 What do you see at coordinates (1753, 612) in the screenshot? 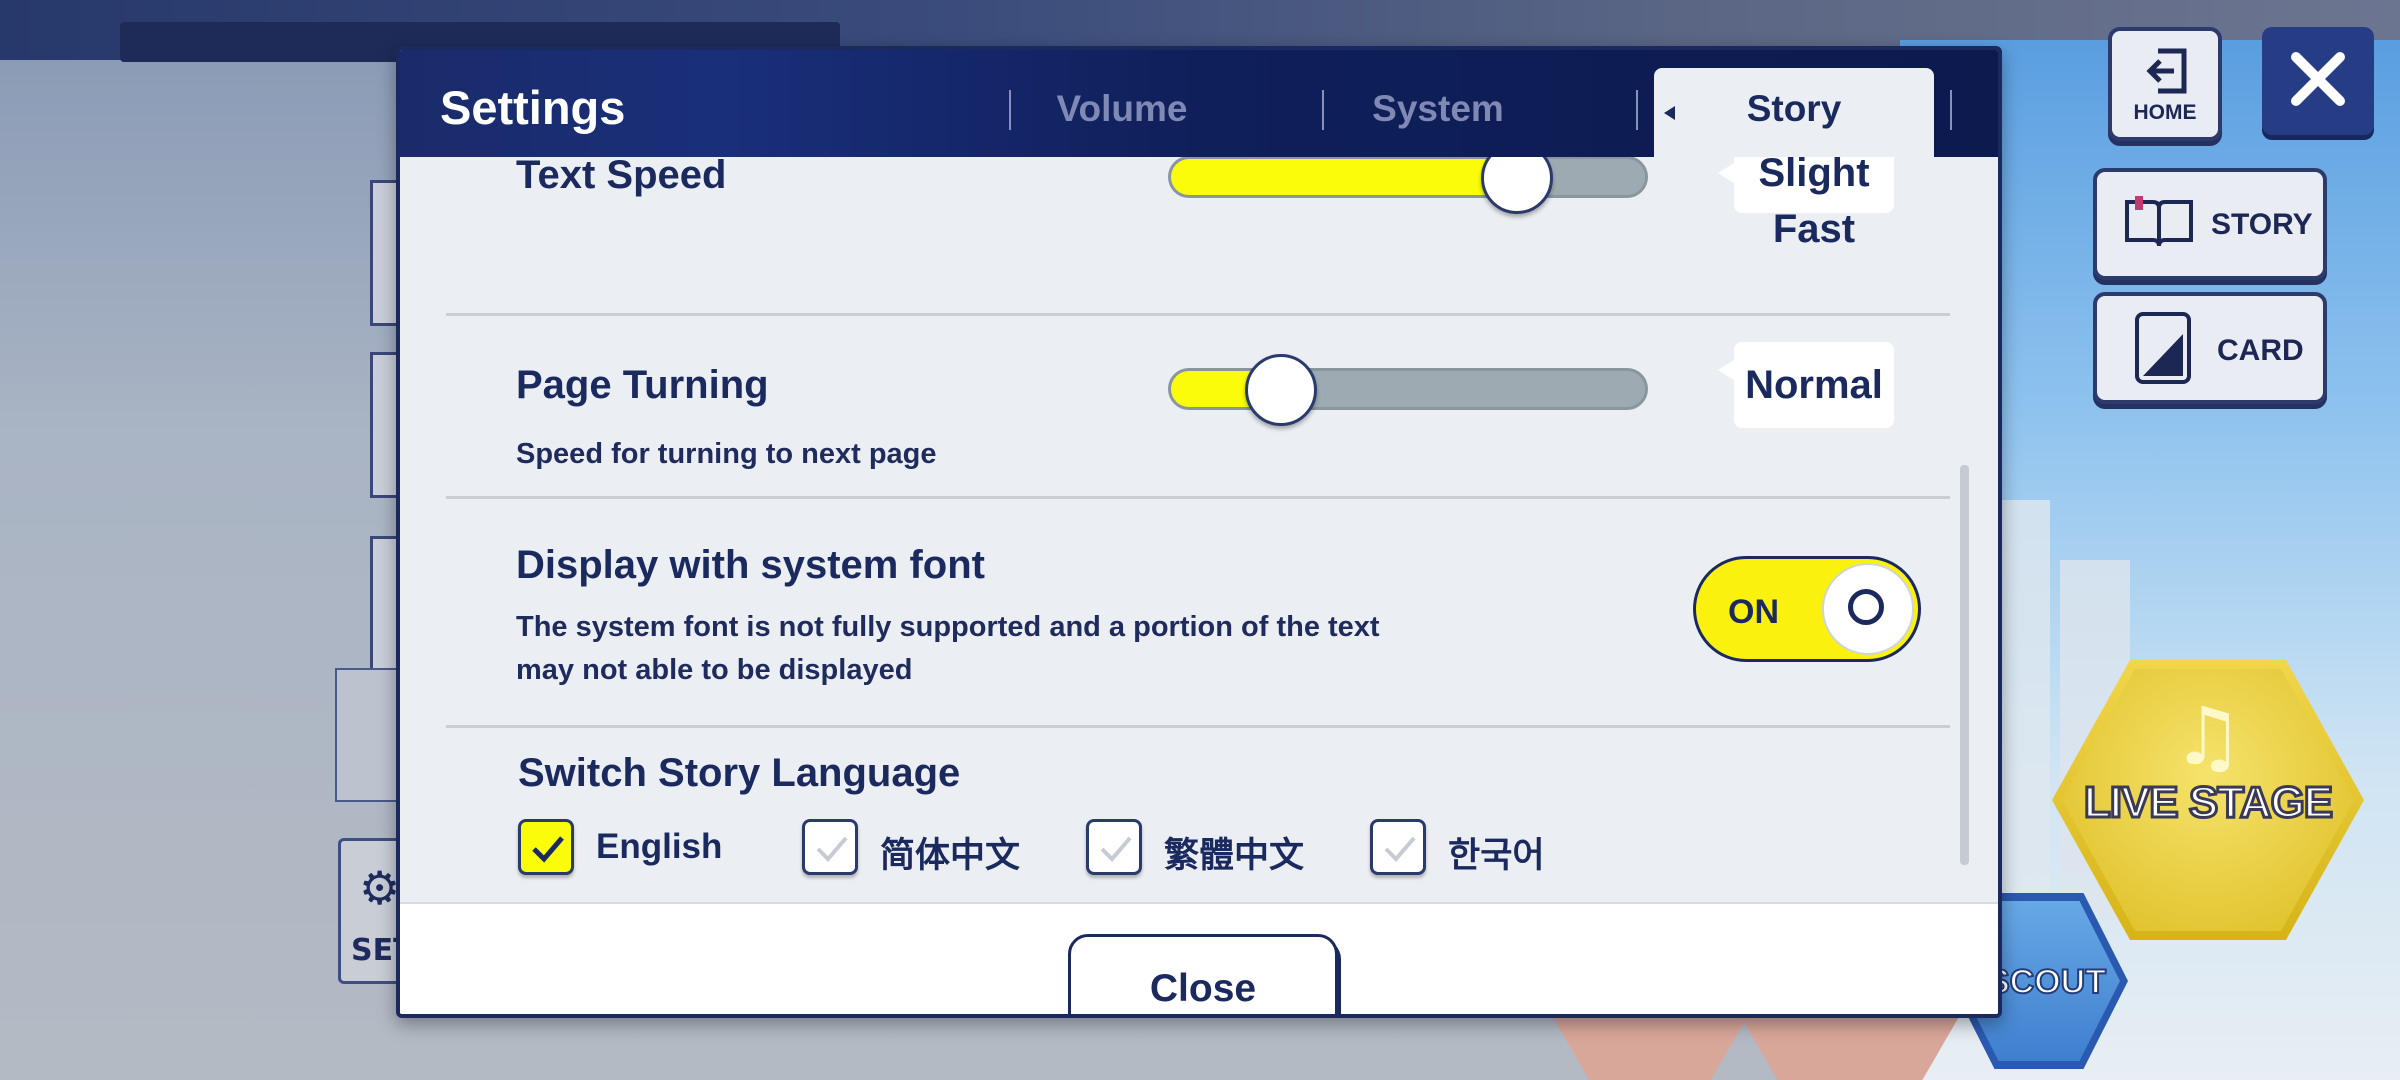
I see `toggle-state-label: ON` at bounding box center [1753, 612].